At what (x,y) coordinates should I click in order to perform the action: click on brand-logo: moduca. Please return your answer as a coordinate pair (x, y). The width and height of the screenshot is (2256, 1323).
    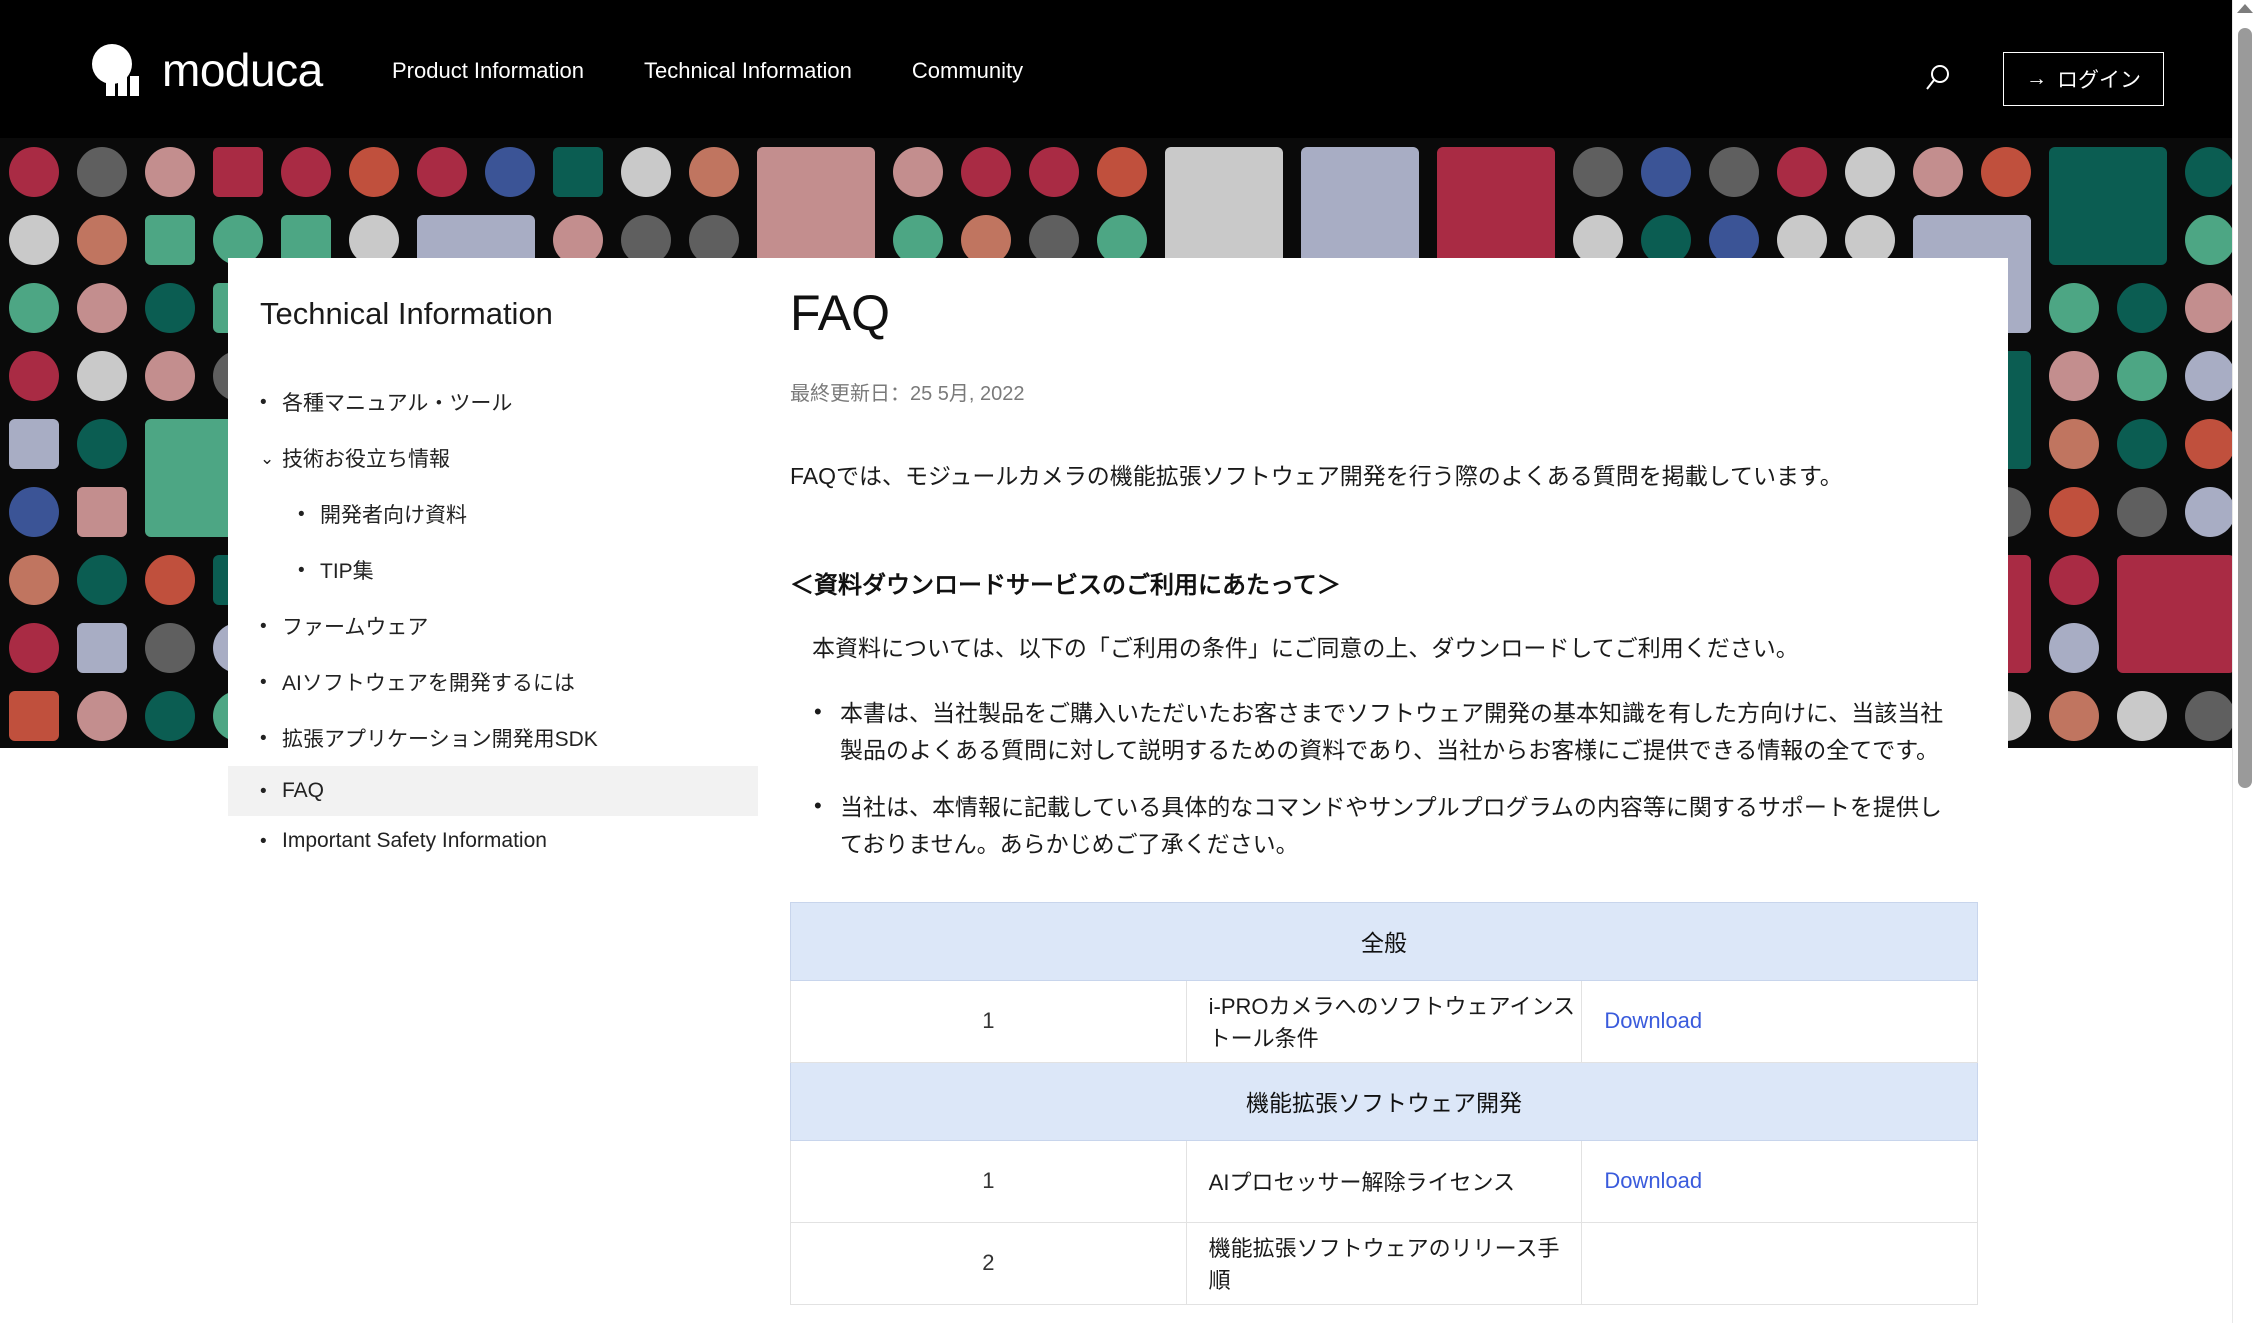
    Looking at the image, I should click on (207, 70).